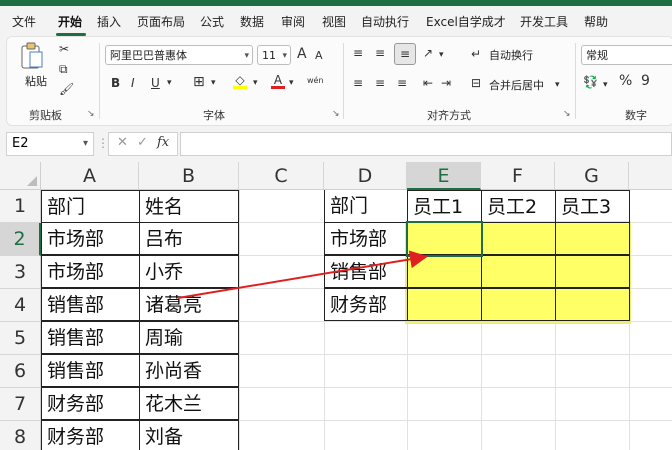 The height and width of the screenshot is (450, 672). Describe the element at coordinates (358, 53) in the screenshot. I see `align-top-icon: ≡` at that location.